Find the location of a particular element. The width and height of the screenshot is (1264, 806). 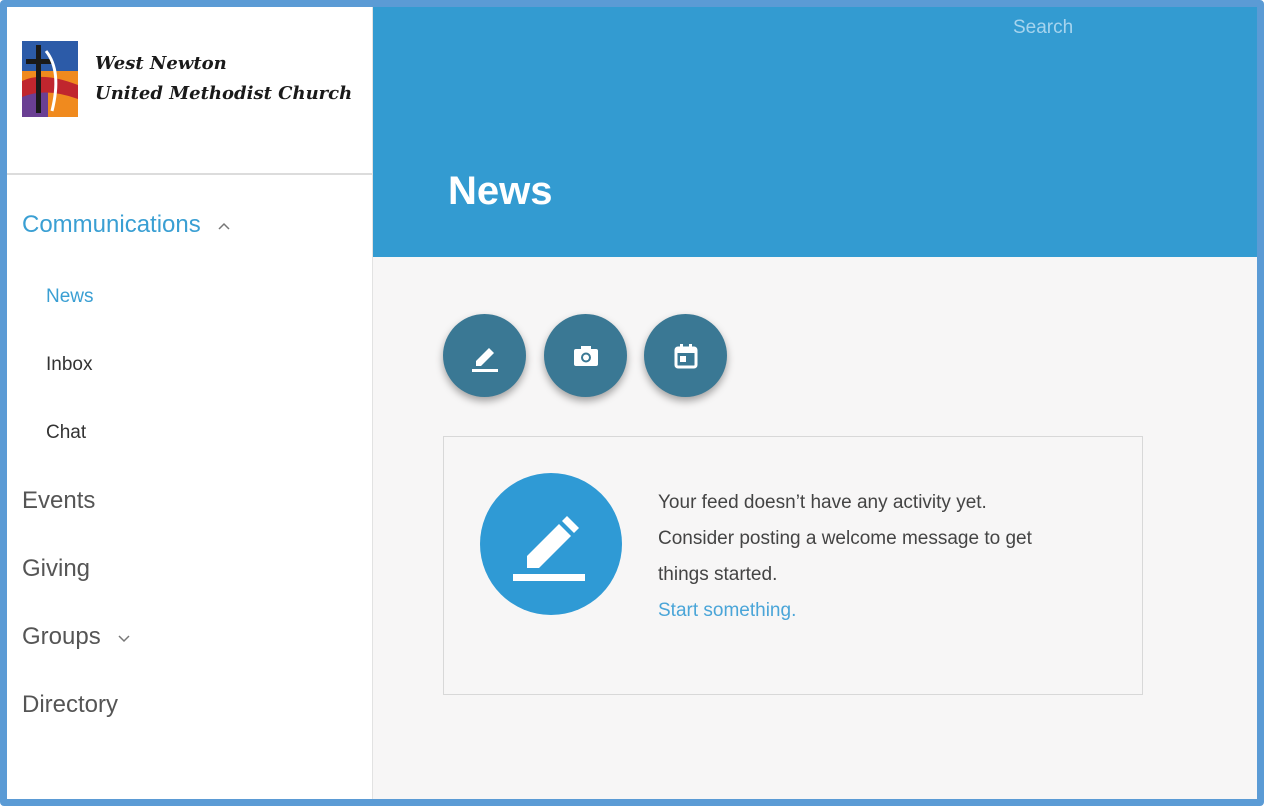

sidebar-item-groups: Groups is located at coordinates (76, 637).